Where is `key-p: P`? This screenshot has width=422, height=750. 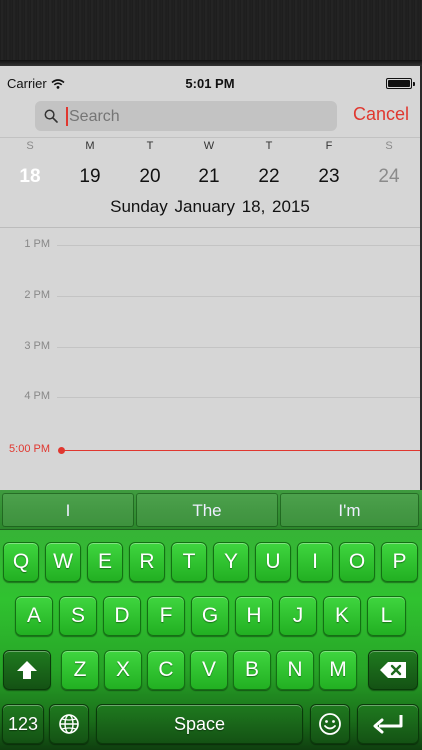
key-p: P is located at coordinates (399, 562).